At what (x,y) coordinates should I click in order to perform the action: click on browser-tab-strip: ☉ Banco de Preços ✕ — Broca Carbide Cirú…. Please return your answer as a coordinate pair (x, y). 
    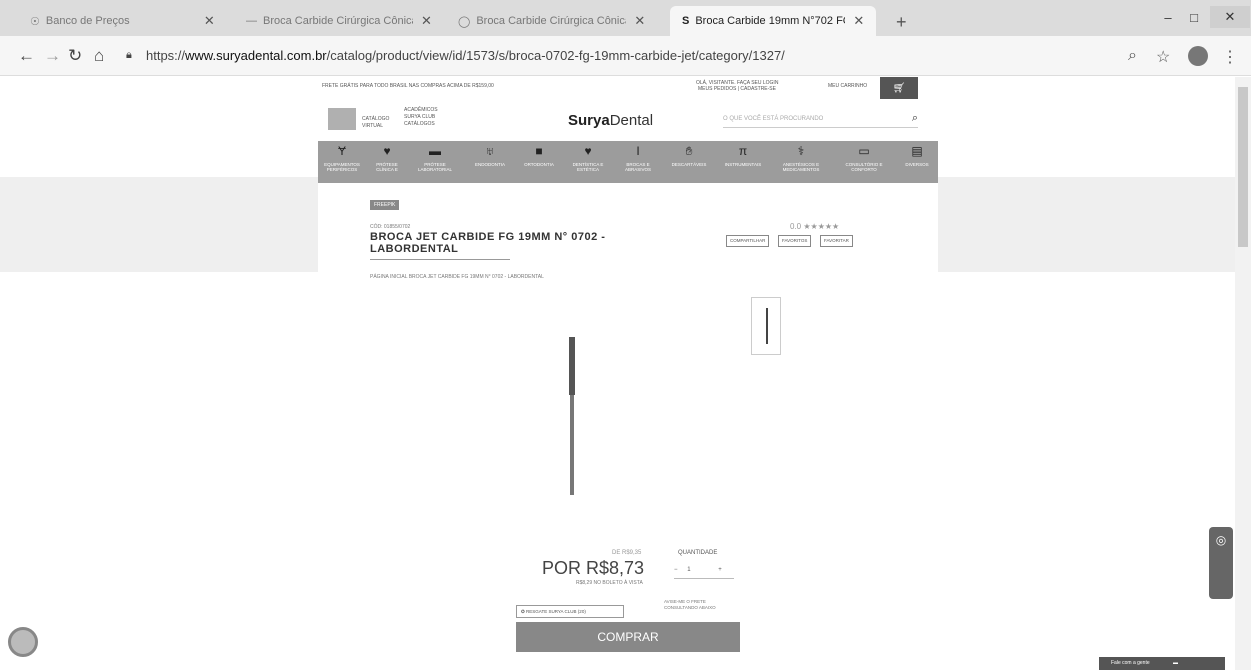
    Looking at the image, I should click on (625, 18).